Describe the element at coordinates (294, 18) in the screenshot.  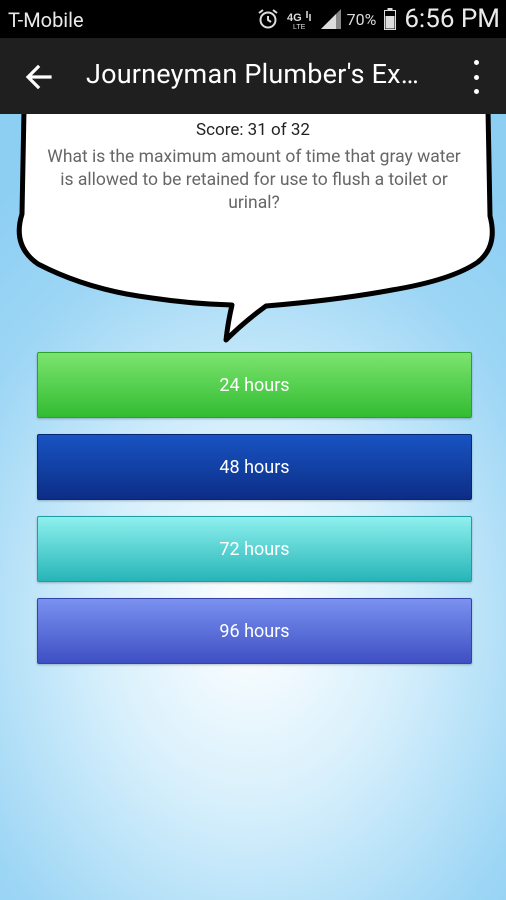
I see `svg-text: 4G` at that location.